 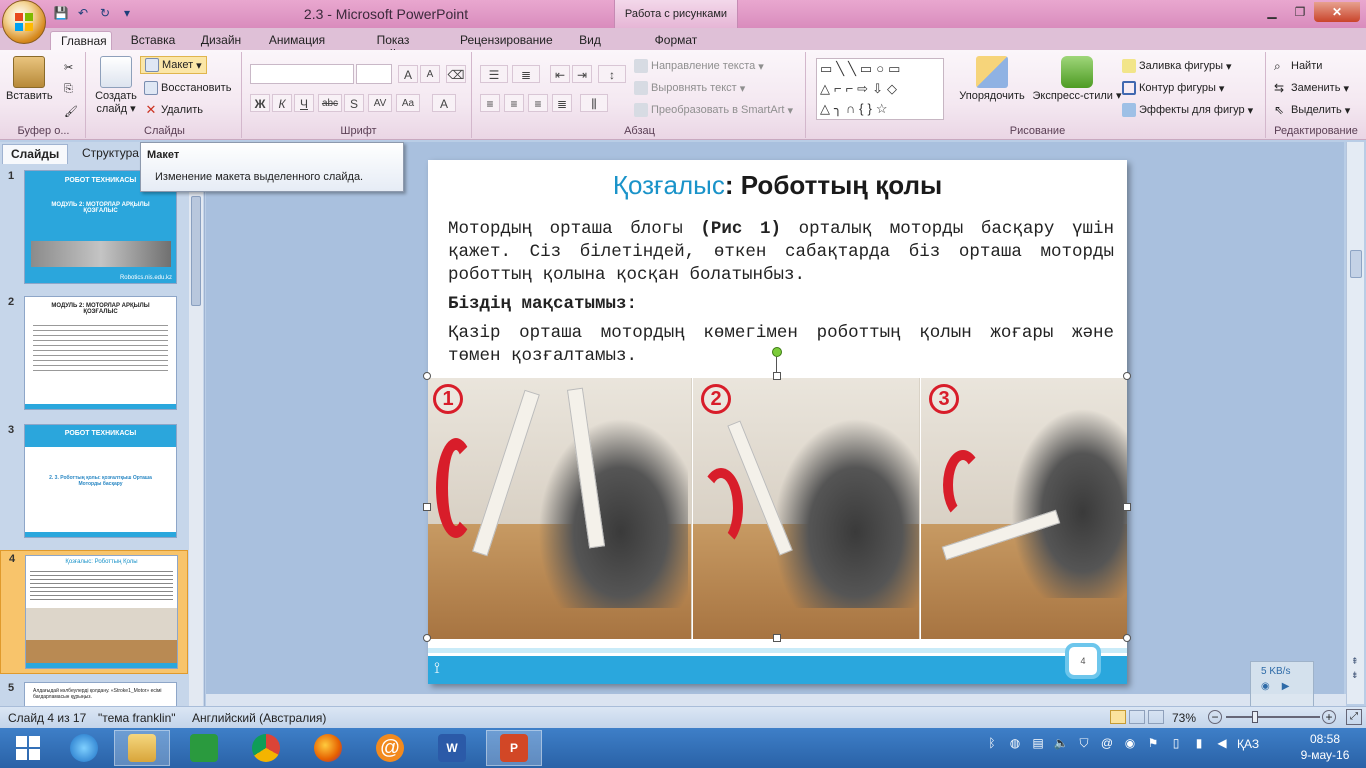 I want to click on redo-icon: ↻, so click(x=105, y=13).